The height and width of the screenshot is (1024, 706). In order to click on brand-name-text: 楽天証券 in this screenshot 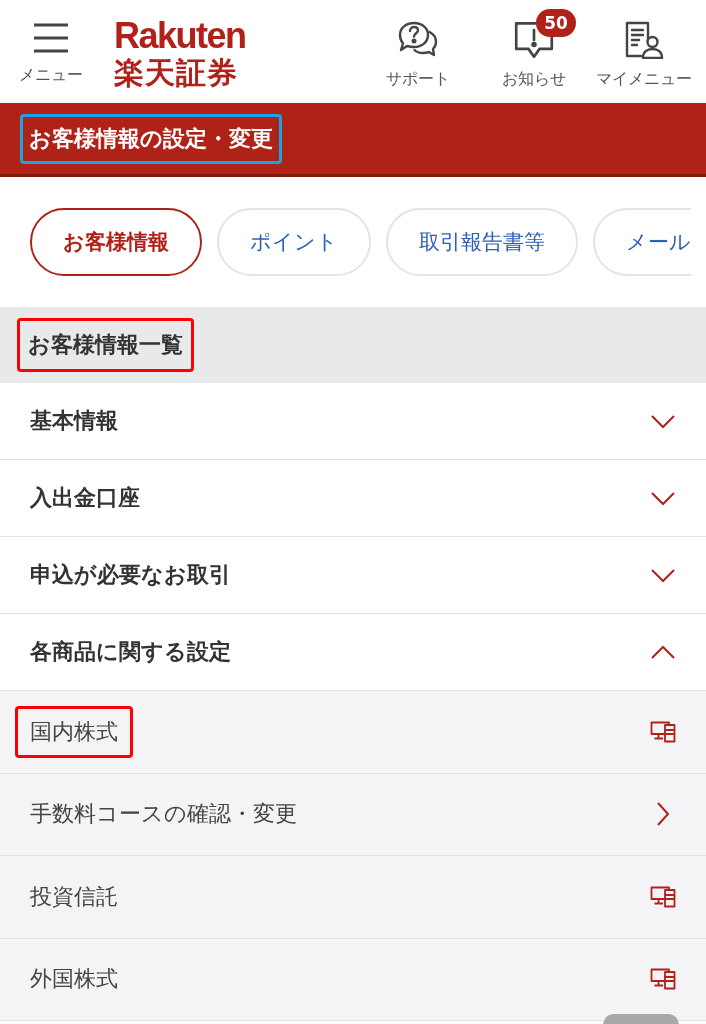, I will do `click(176, 72)`.